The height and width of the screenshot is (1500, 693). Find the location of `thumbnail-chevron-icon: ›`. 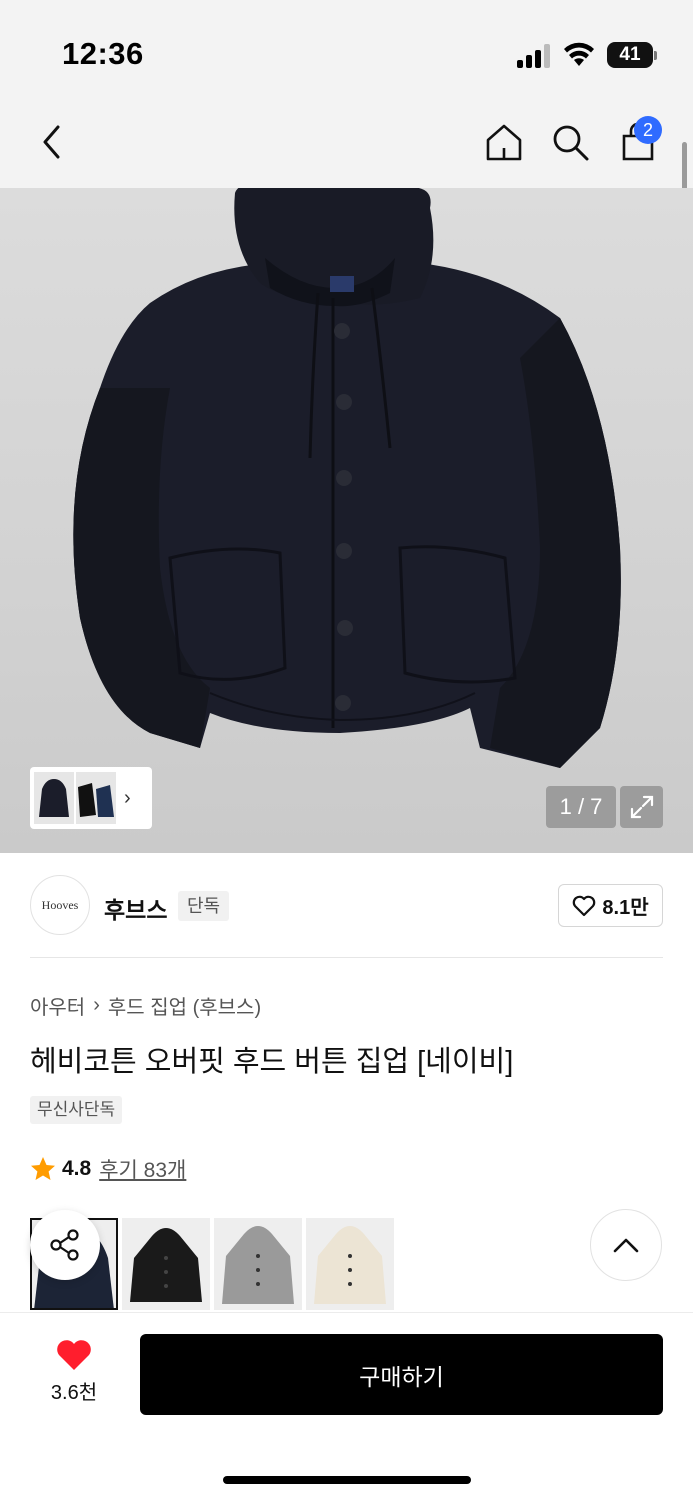

thumbnail-chevron-icon: › is located at coordinates (127, 798).